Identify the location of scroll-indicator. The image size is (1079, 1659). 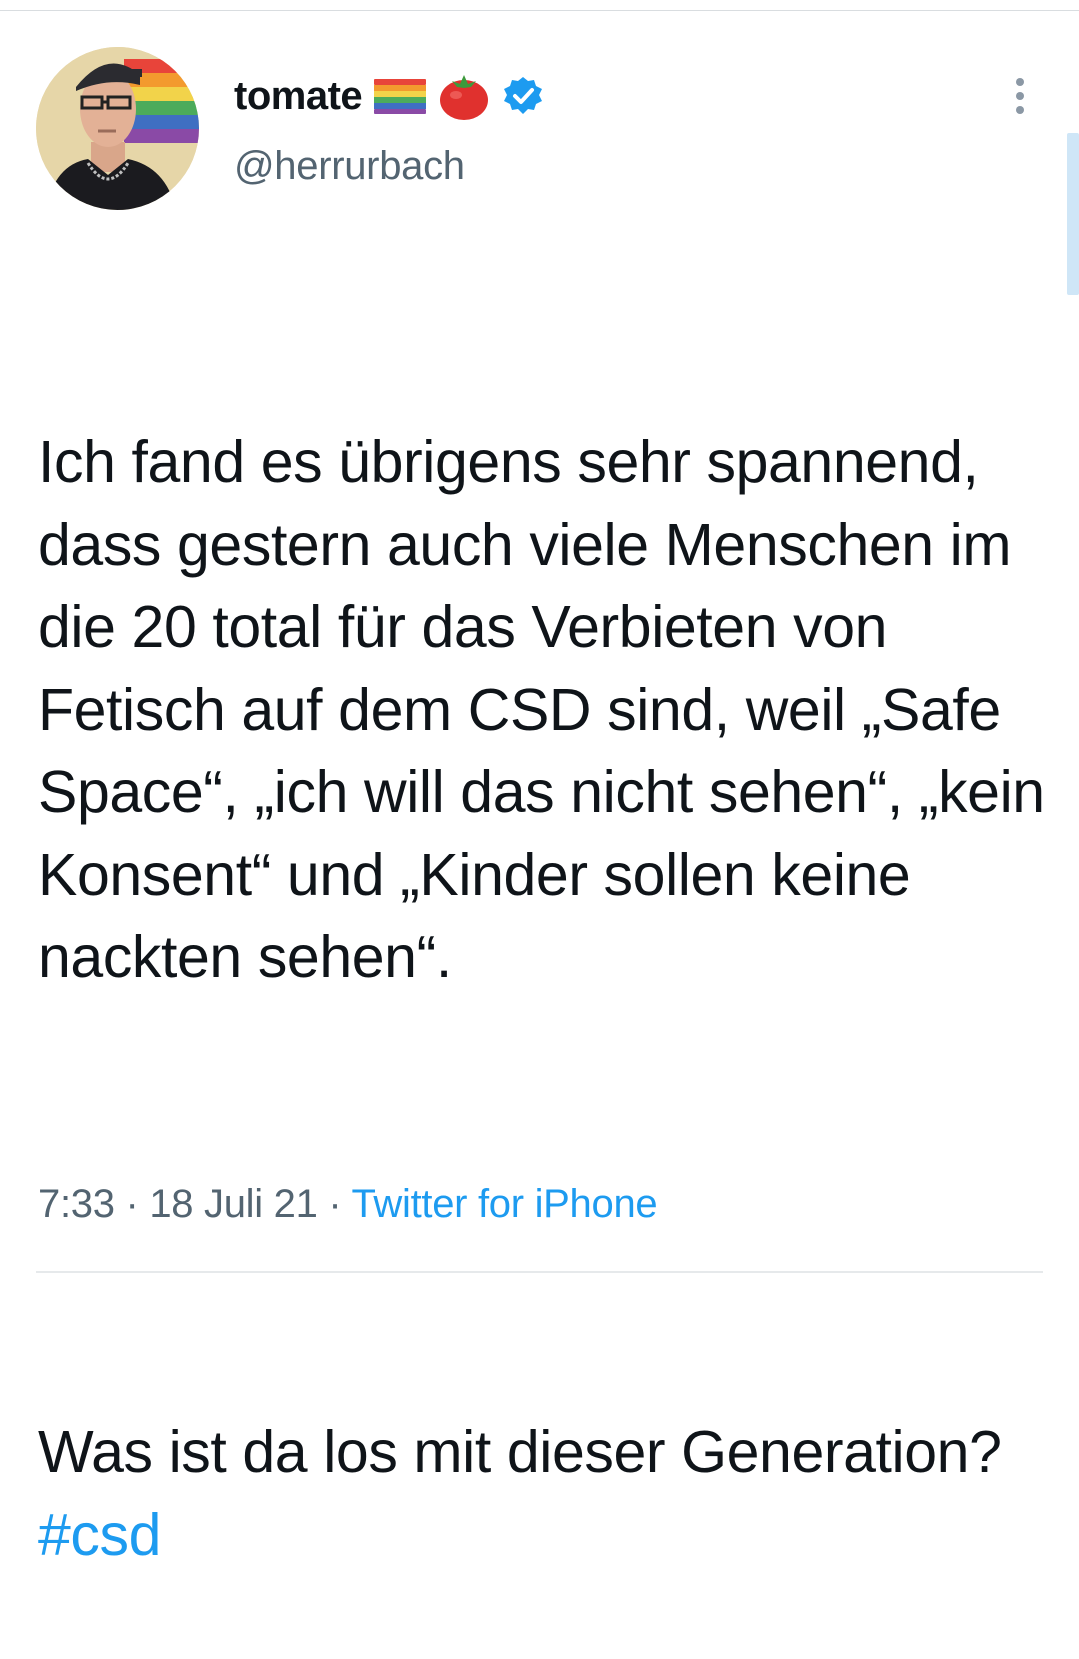
(1073, 214).